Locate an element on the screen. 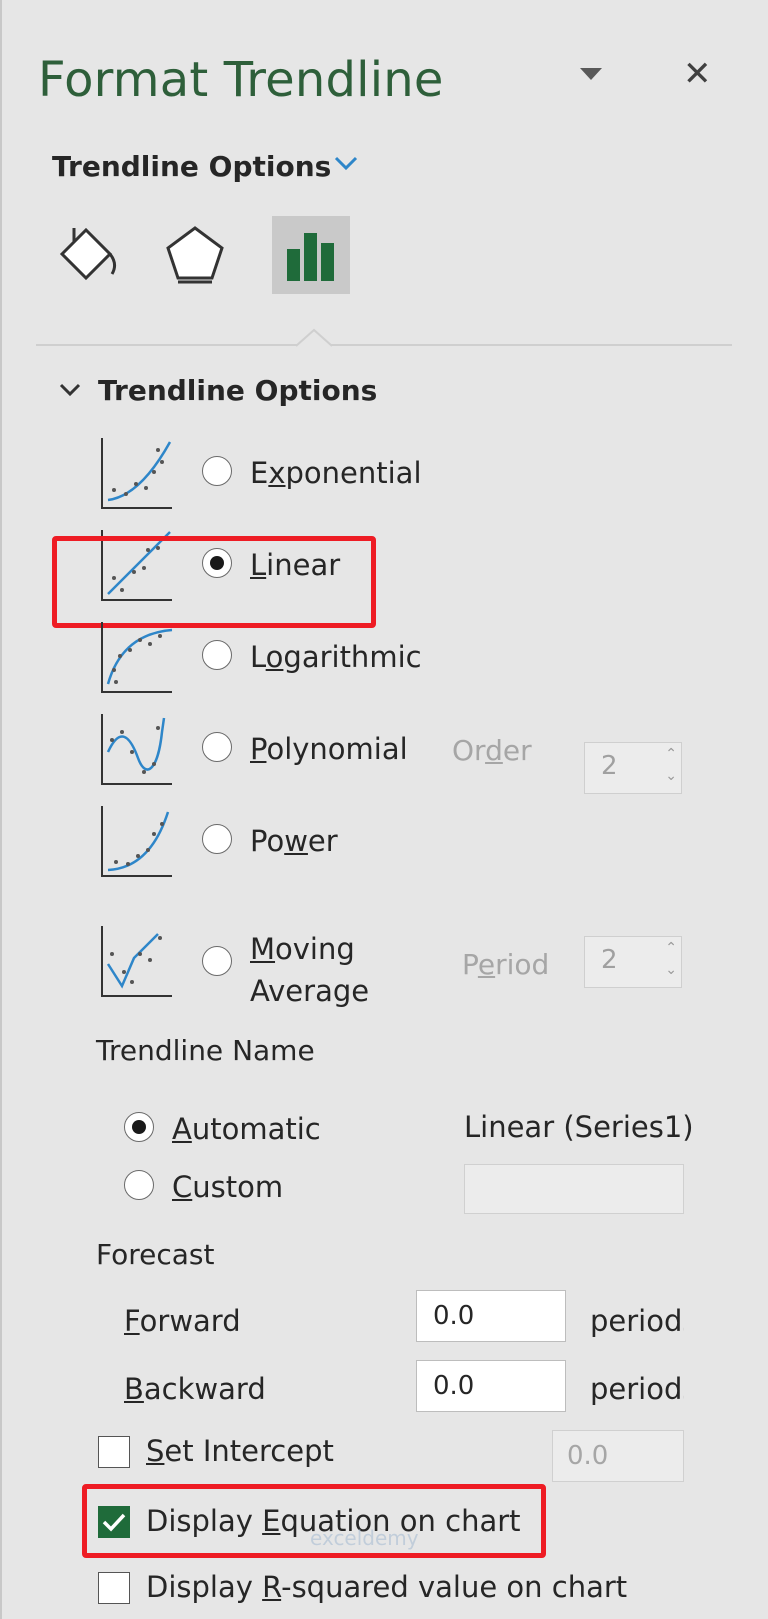 The image size is (768, 1619). close-icon: ✕ is located at coordinates (697, 74).